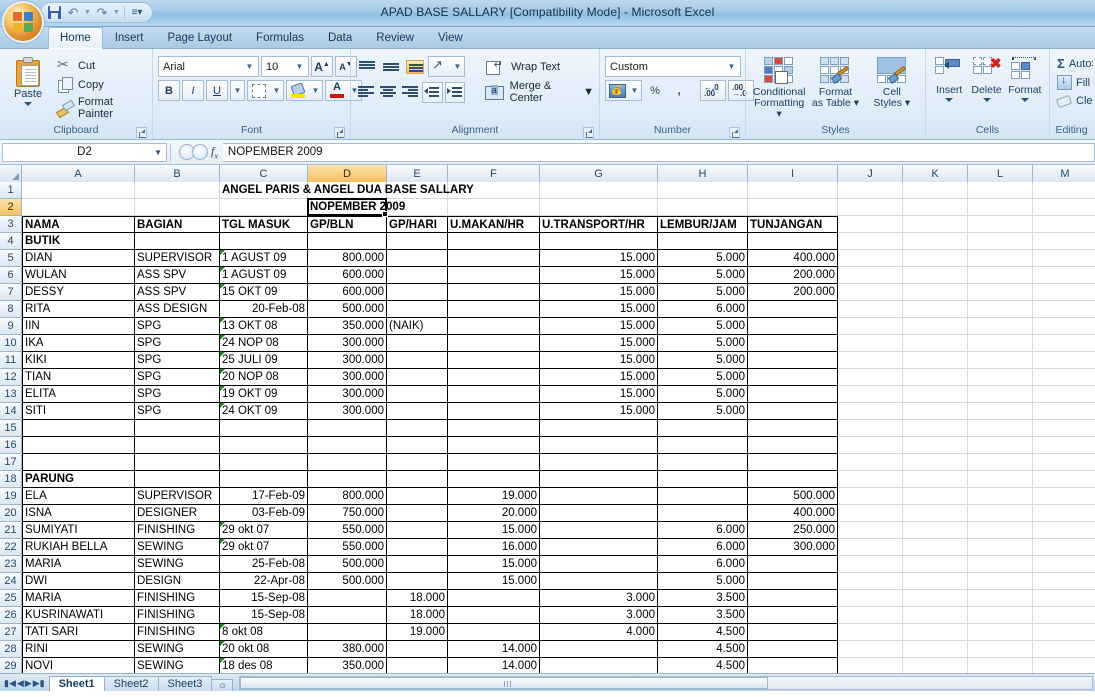 The image size is (1095, 697). I want to click on hscroll-thumb, so click(504, 682).